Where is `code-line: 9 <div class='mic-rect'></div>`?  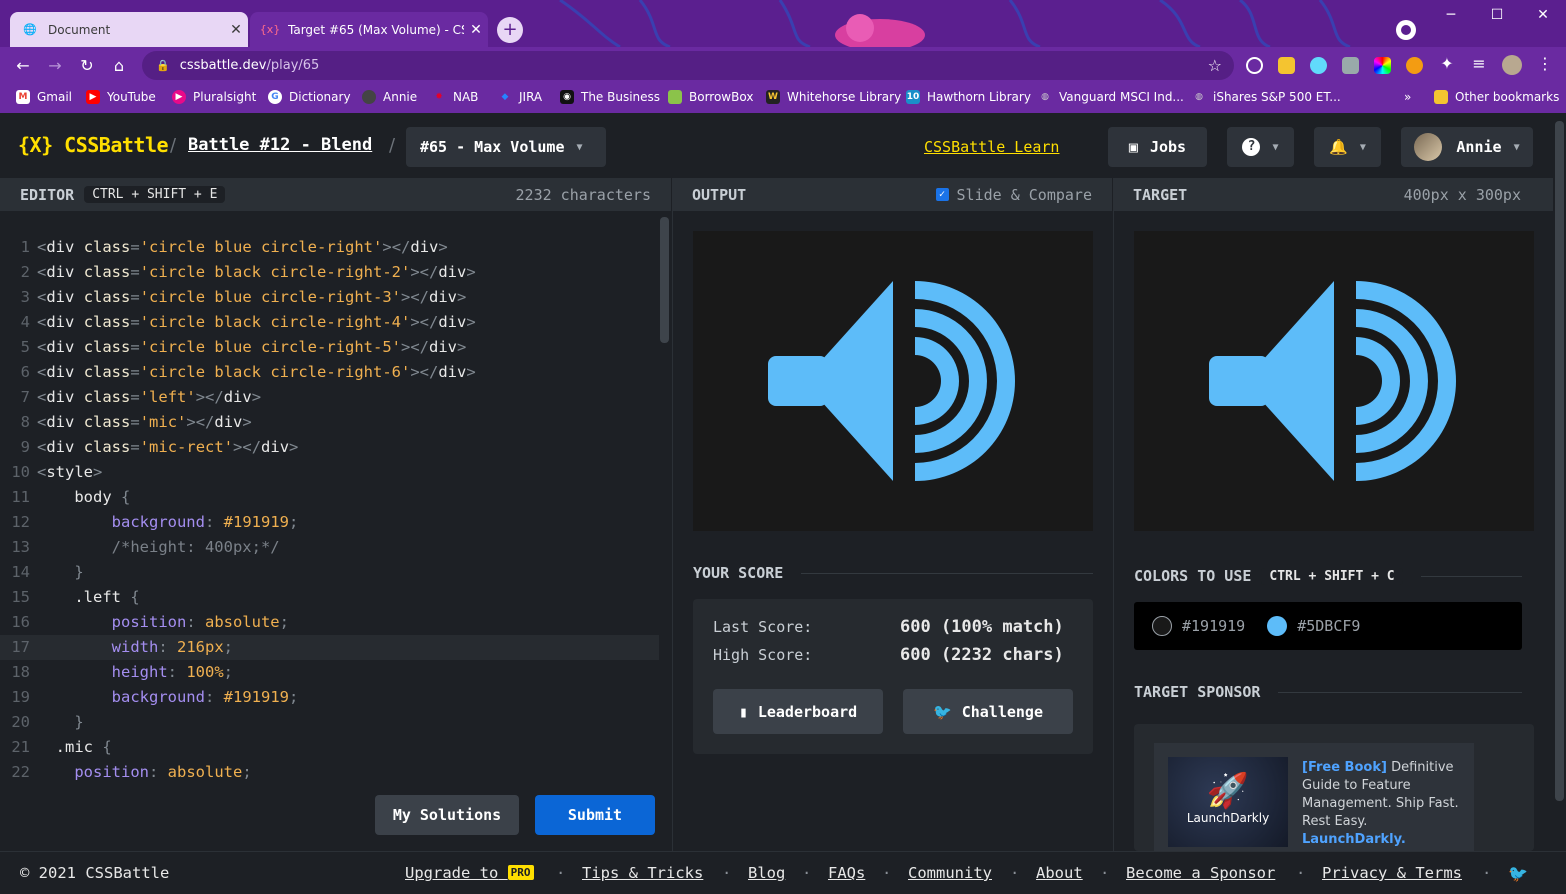
code-line: 9 <div class='mic-rect'></div> is located at coordinates (329, 447).